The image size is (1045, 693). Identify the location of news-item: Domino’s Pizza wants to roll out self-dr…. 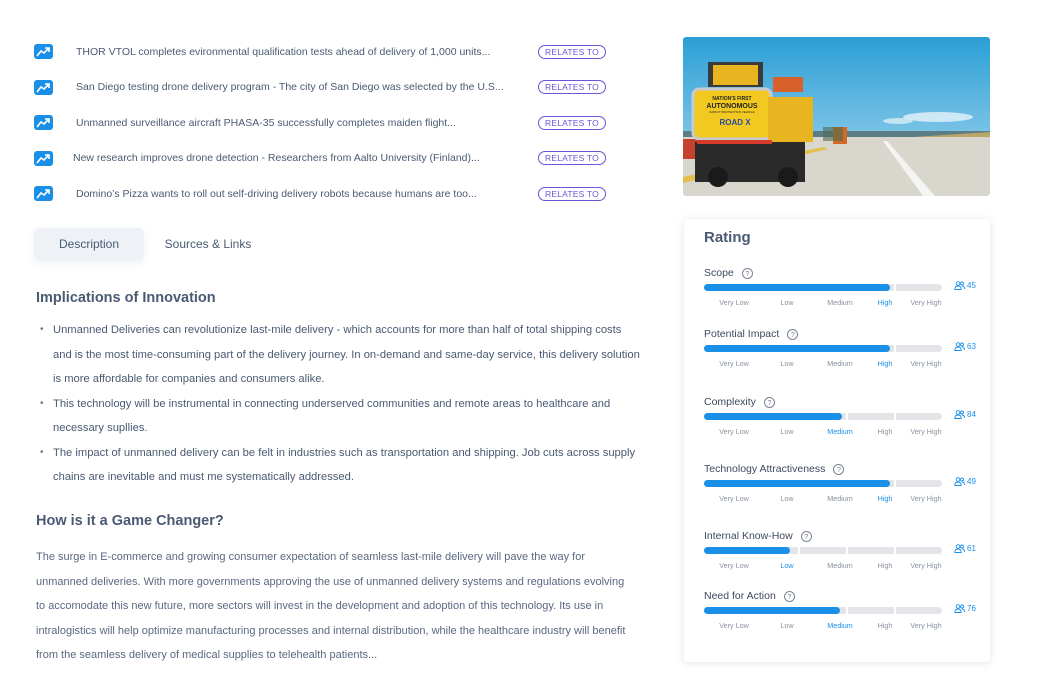
(334, 194).